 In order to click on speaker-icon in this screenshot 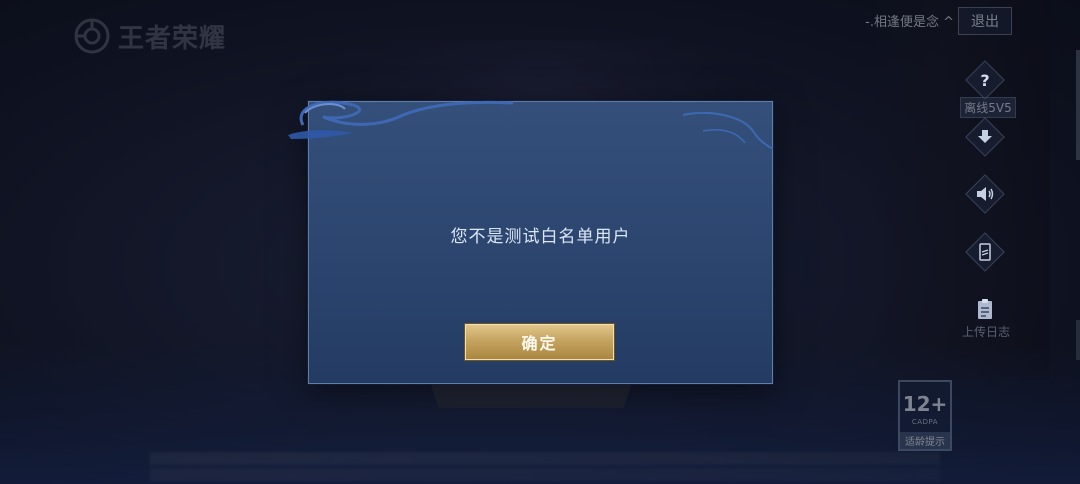, I will do `click(985, 194)`.